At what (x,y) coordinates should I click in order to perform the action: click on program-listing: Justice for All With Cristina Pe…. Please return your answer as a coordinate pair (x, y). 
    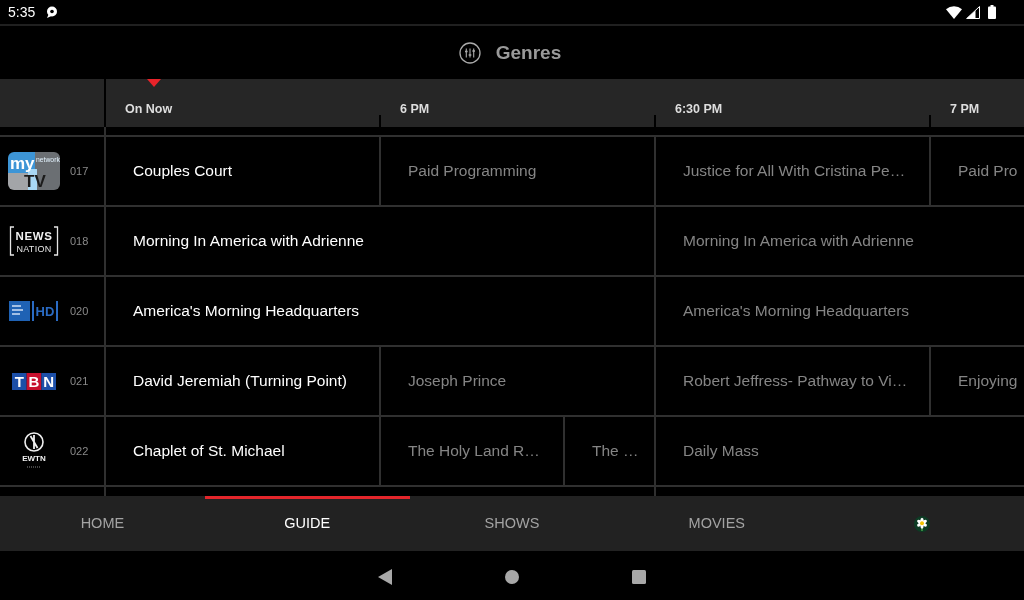
    Looking at the image, I should click on (793, 171).